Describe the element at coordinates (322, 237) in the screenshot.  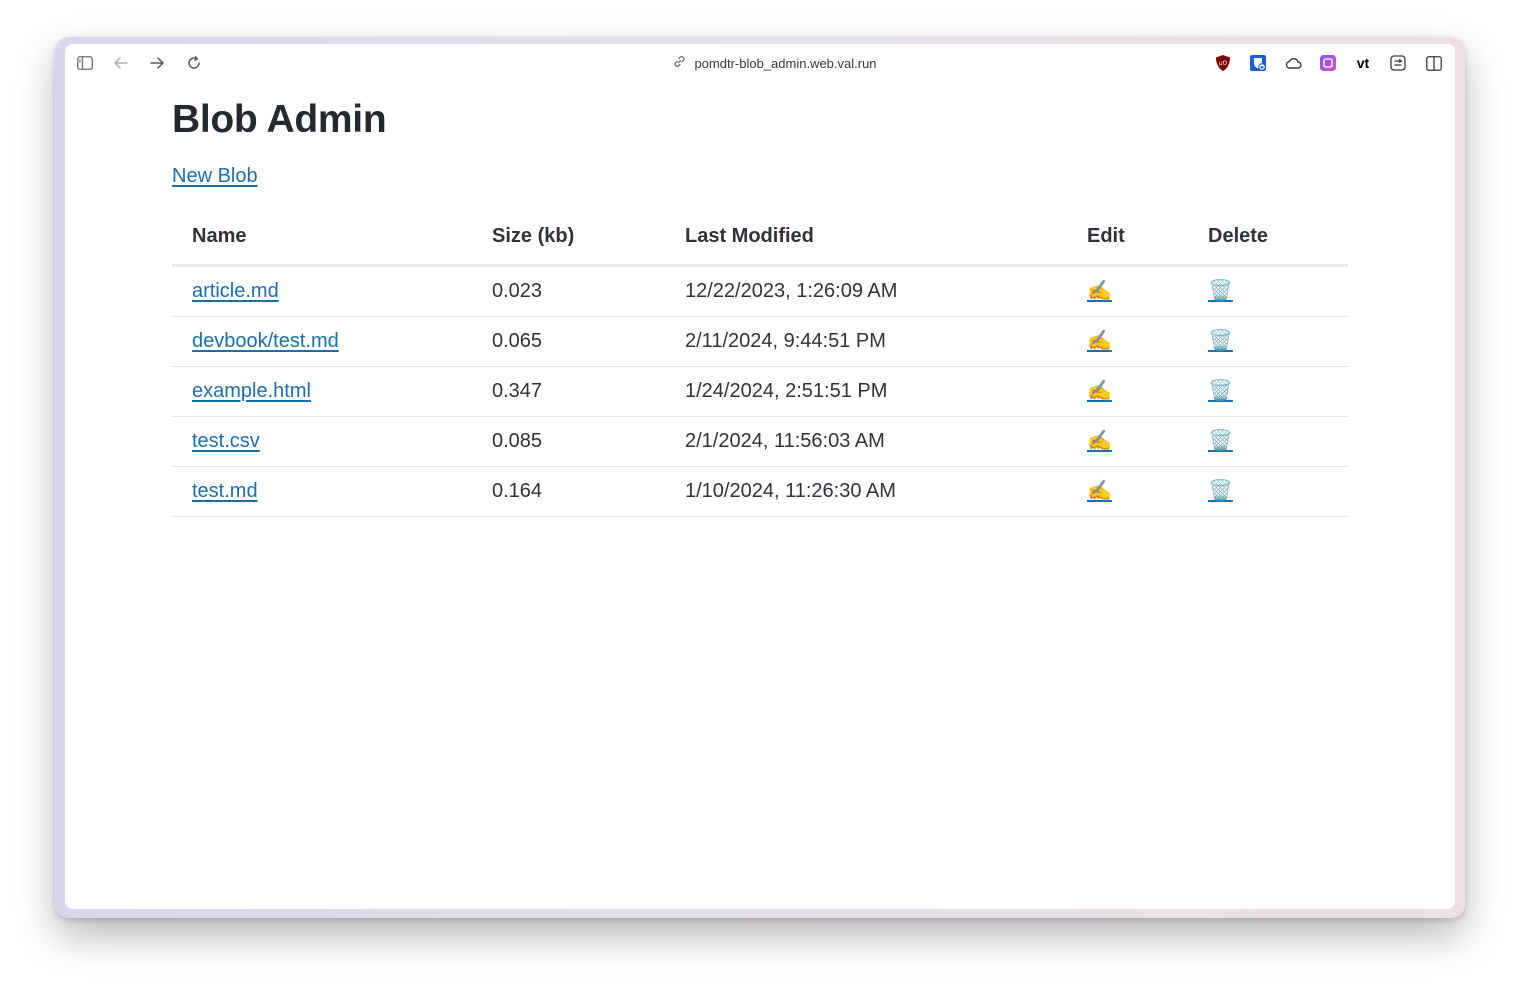
I see `header-name: Name` at that location.